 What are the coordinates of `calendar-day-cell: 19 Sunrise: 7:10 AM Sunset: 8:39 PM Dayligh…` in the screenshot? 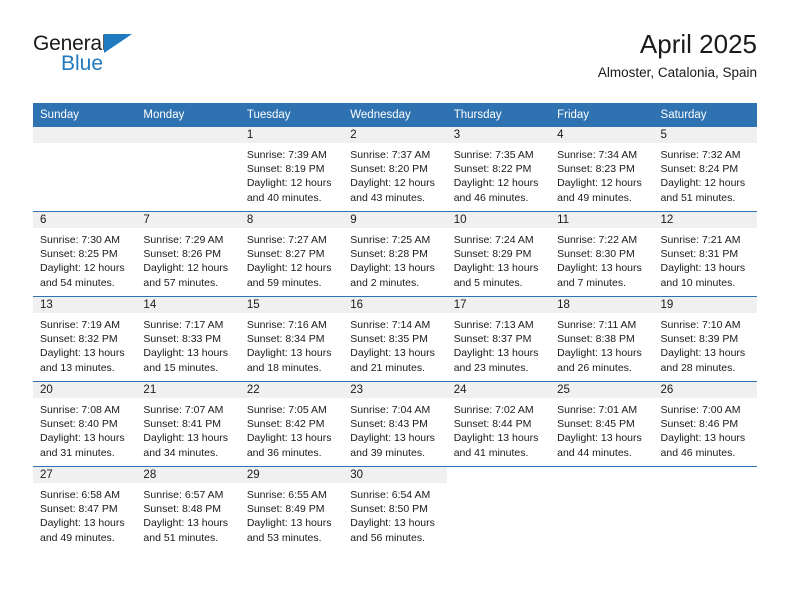 It's located at (705, 339).